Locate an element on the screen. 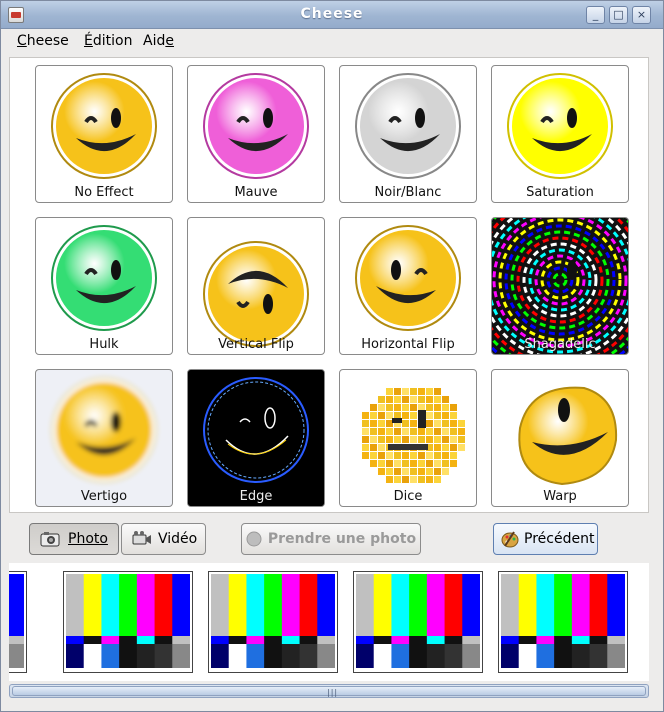 This screenshot has height=712, width=664. video-camera-icon is located at coordinates (141, 538).